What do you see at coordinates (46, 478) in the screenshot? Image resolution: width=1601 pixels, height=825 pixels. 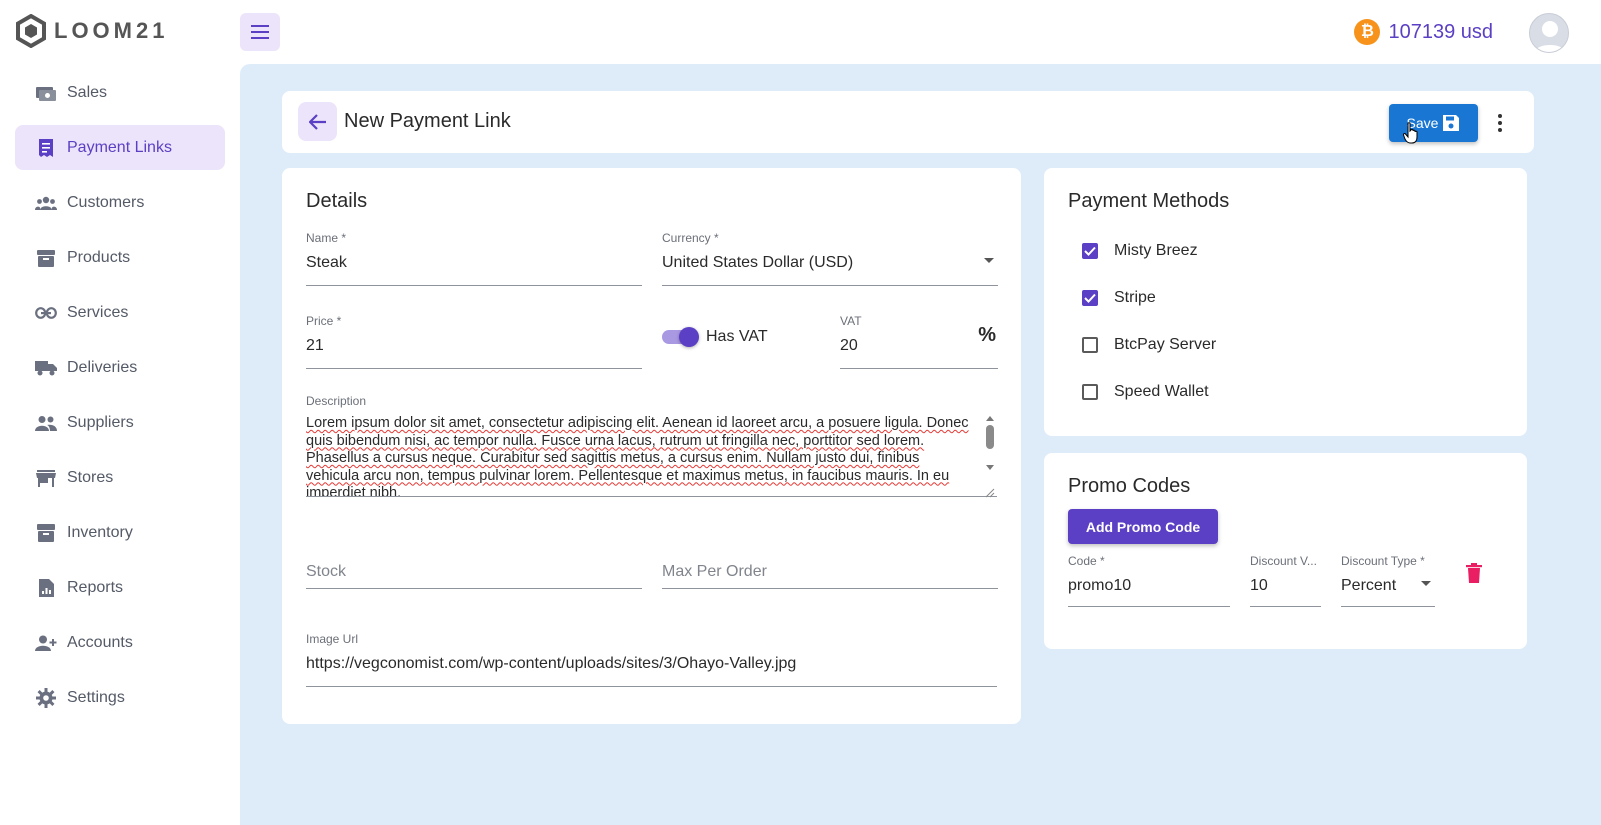 I see `store-icon` at bounding box center [46, 478].